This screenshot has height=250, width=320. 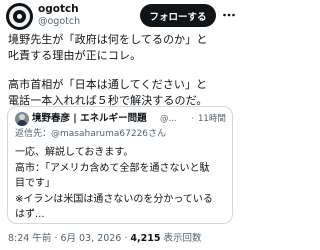 What do you see at coordinates (29, 238) in the screenshot?
I see `post-time: 8:24 午前` at bounding box center [29, 238].